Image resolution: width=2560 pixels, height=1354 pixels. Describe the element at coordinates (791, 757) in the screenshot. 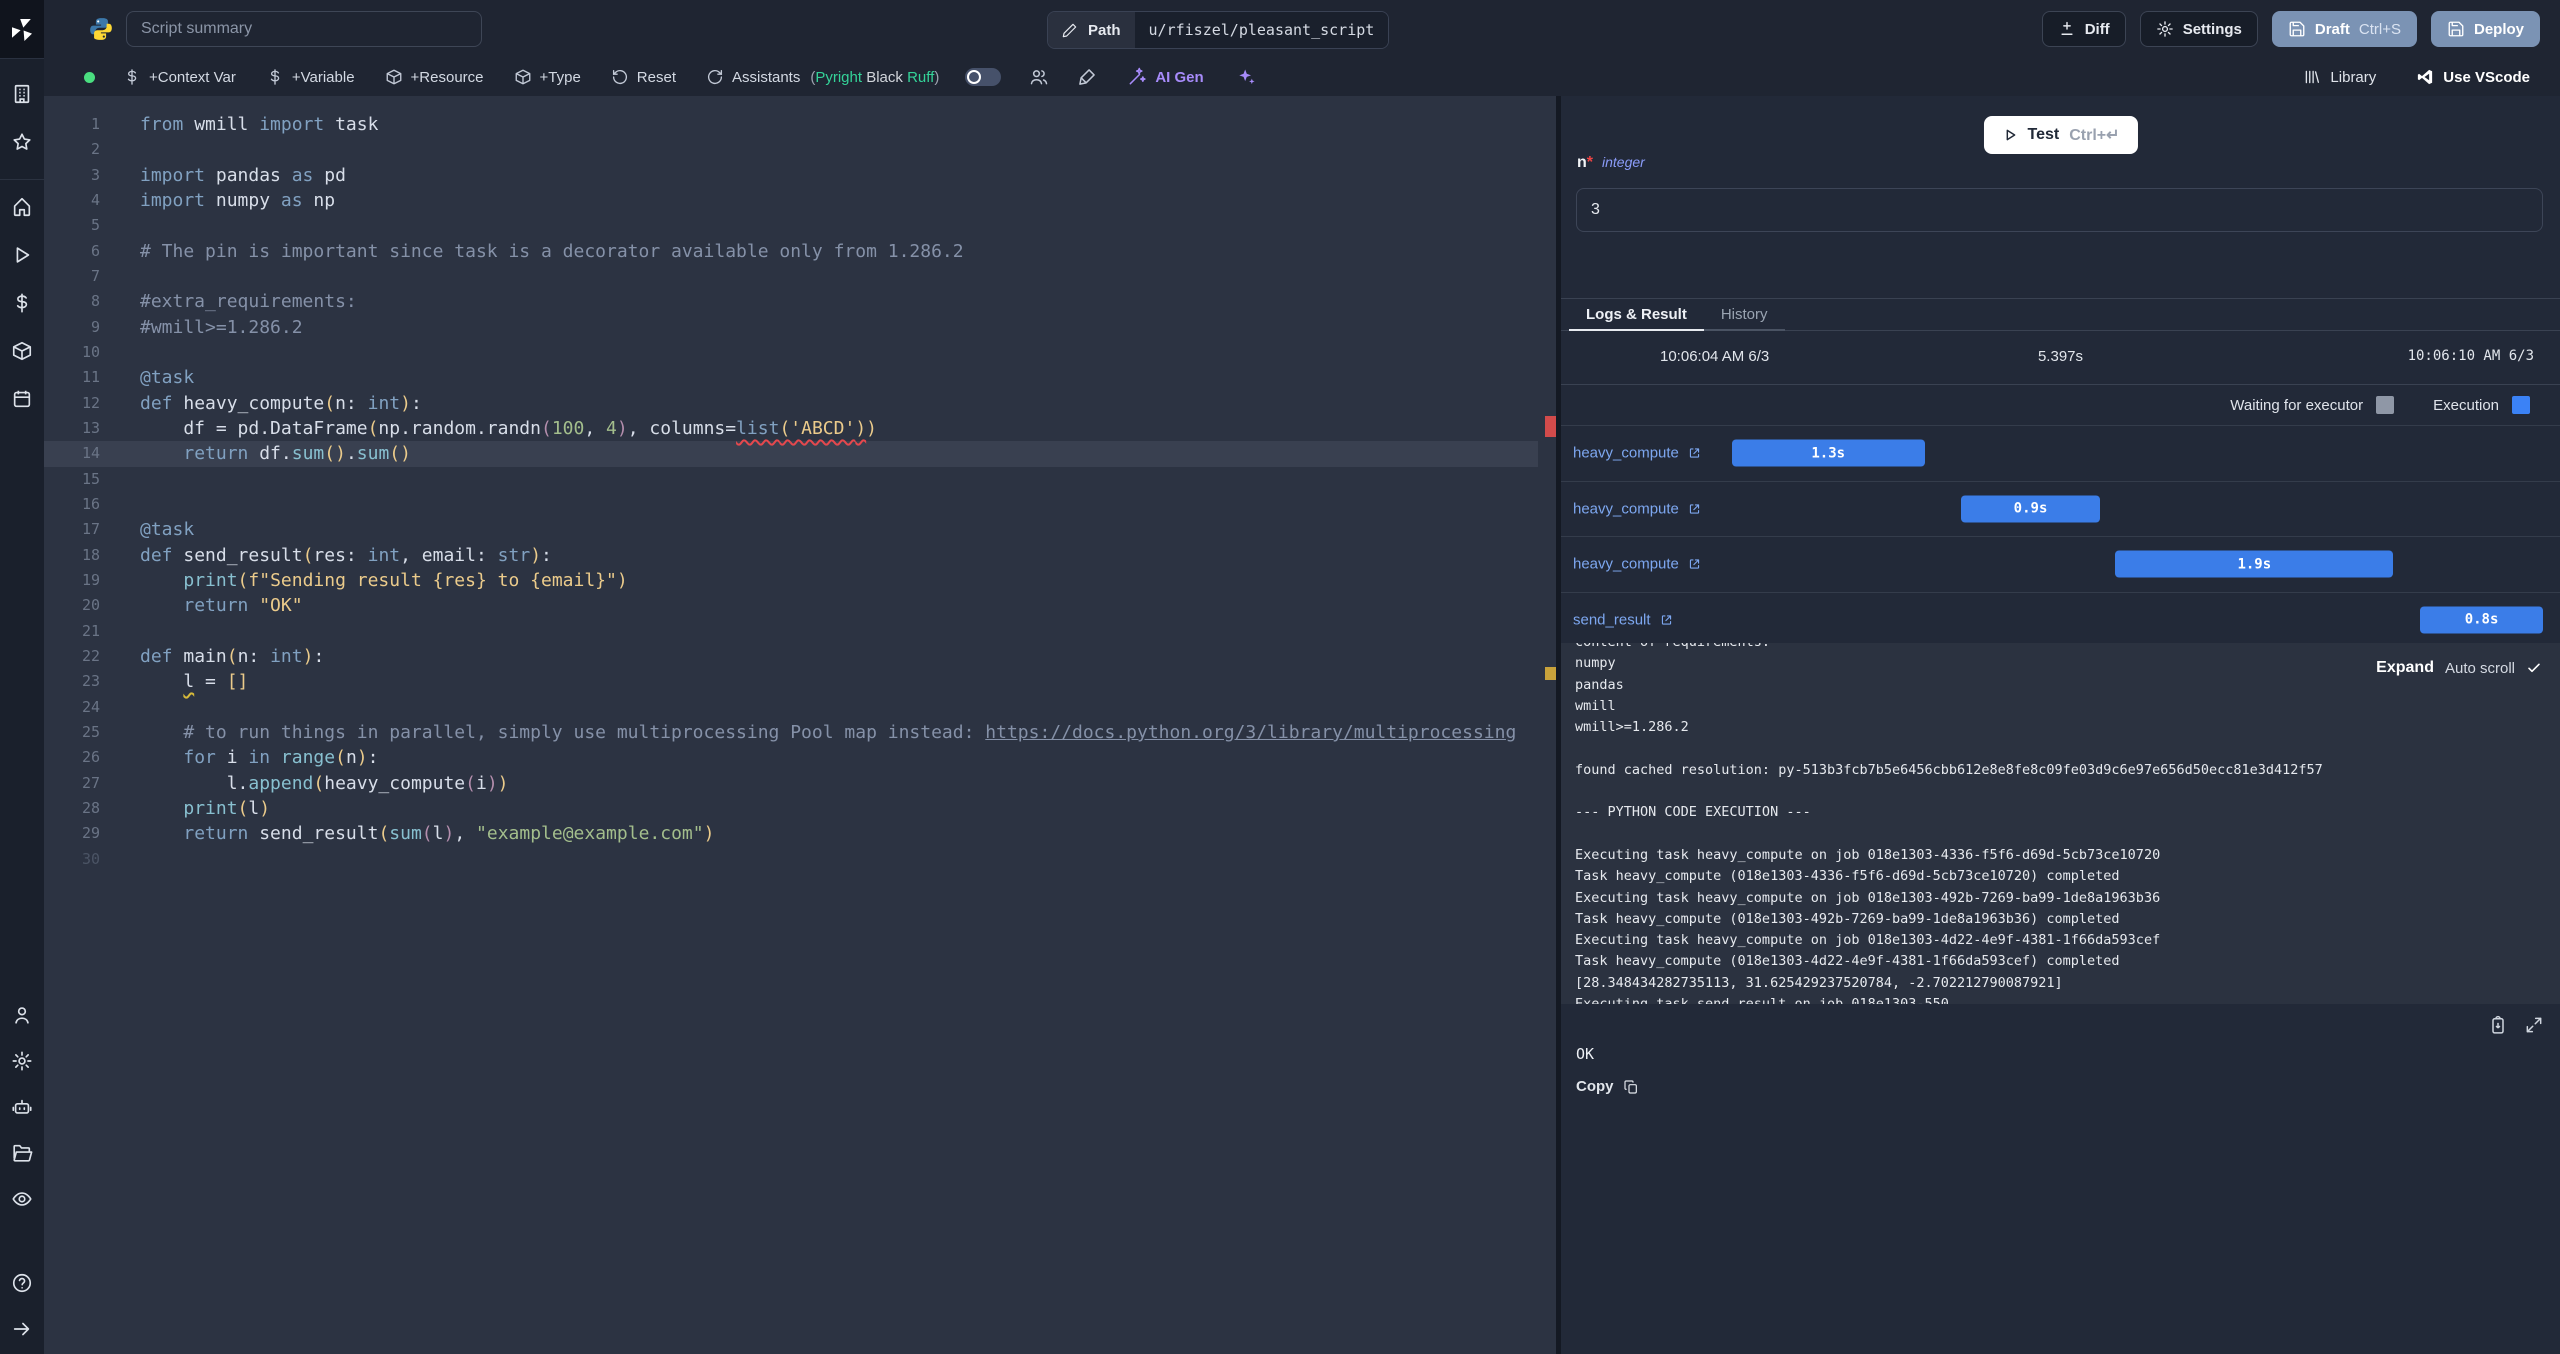

I see `code-line-26: 26 for i in range(n):` at that location.